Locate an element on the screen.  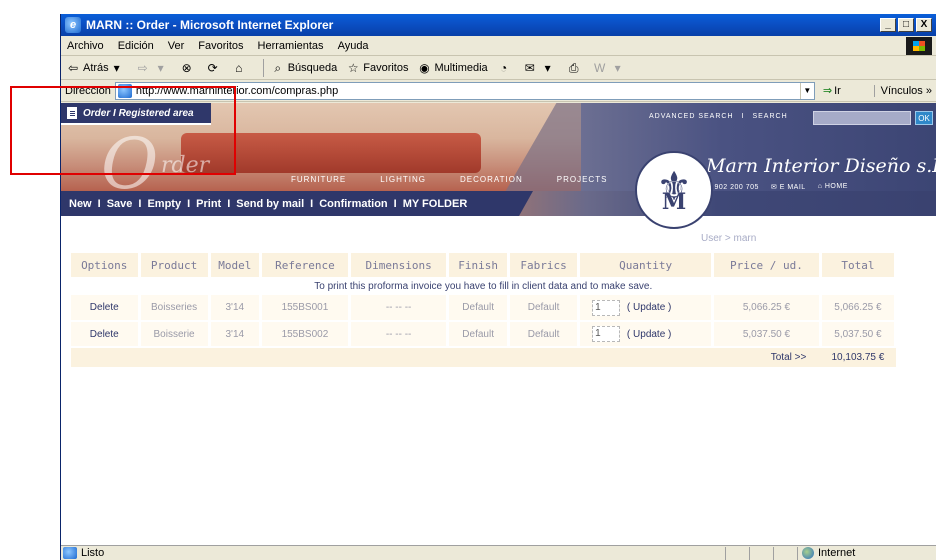
header-dimensions: Dimensions is located at coordinates (399, 265).